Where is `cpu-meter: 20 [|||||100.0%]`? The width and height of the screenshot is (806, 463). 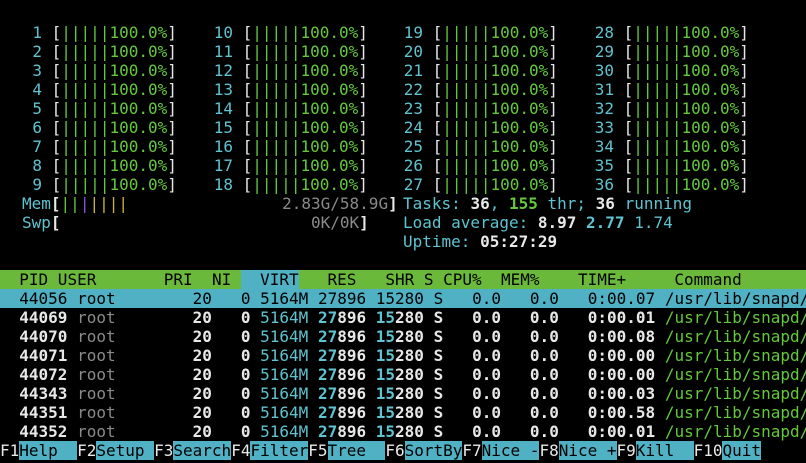
cpu-meter: 20 [|||||100.0%] is located at coordinates (480, 51).